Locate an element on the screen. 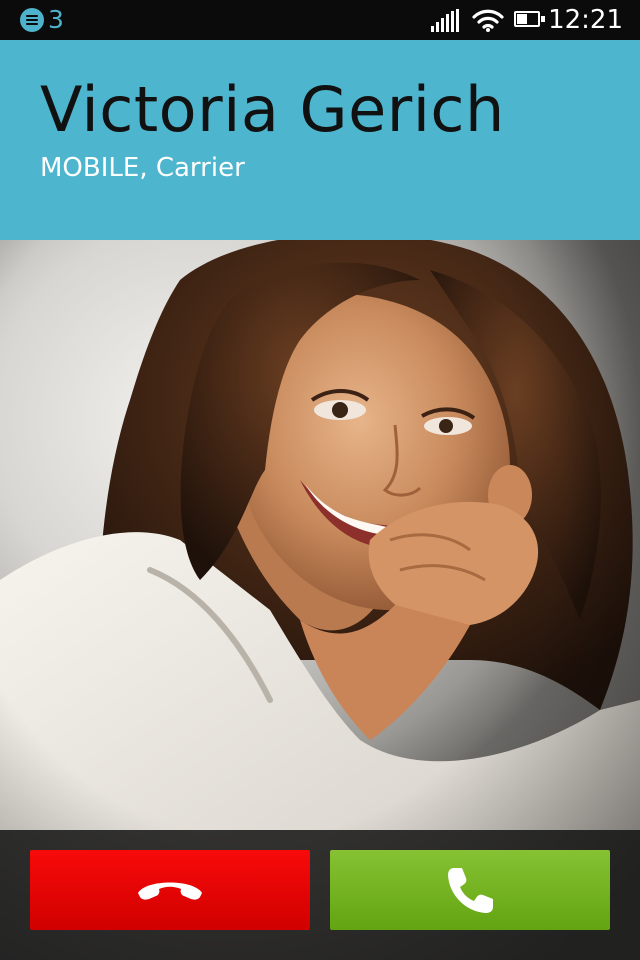 The height and width of the screenshot is (960, 640). cell-signal-icon is located at coordinates (446, 20).